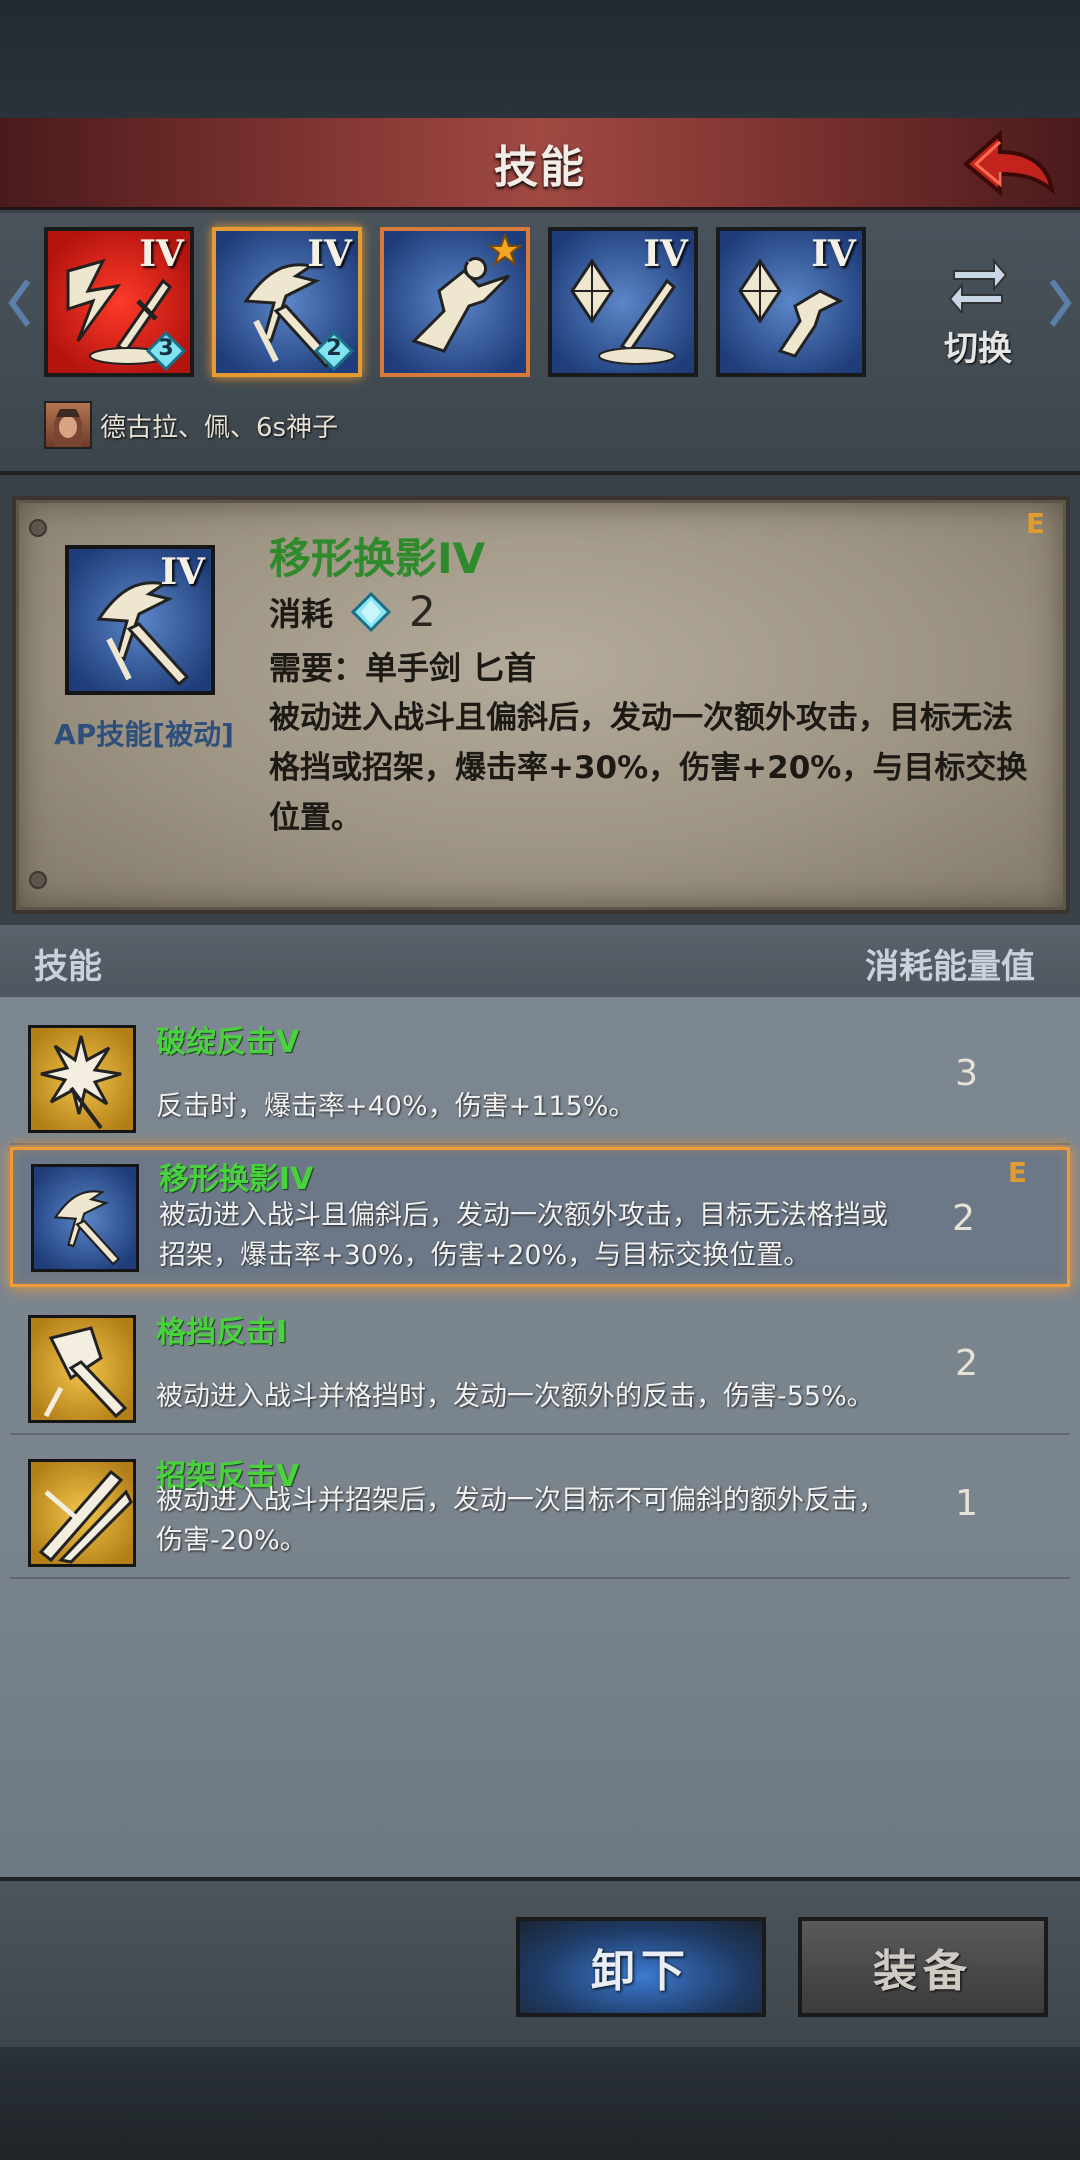  I want to click on skill-cost: 3, so click(966, 1073).